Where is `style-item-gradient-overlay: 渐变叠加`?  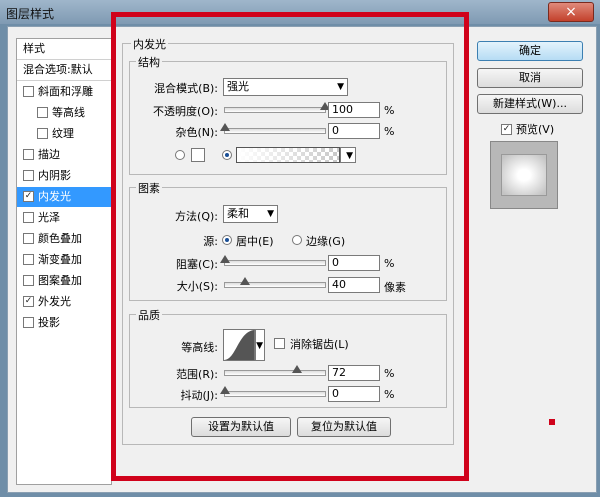 style-item-gradient-overlay: 渐变叠加 is located at coordinates (67, 260).